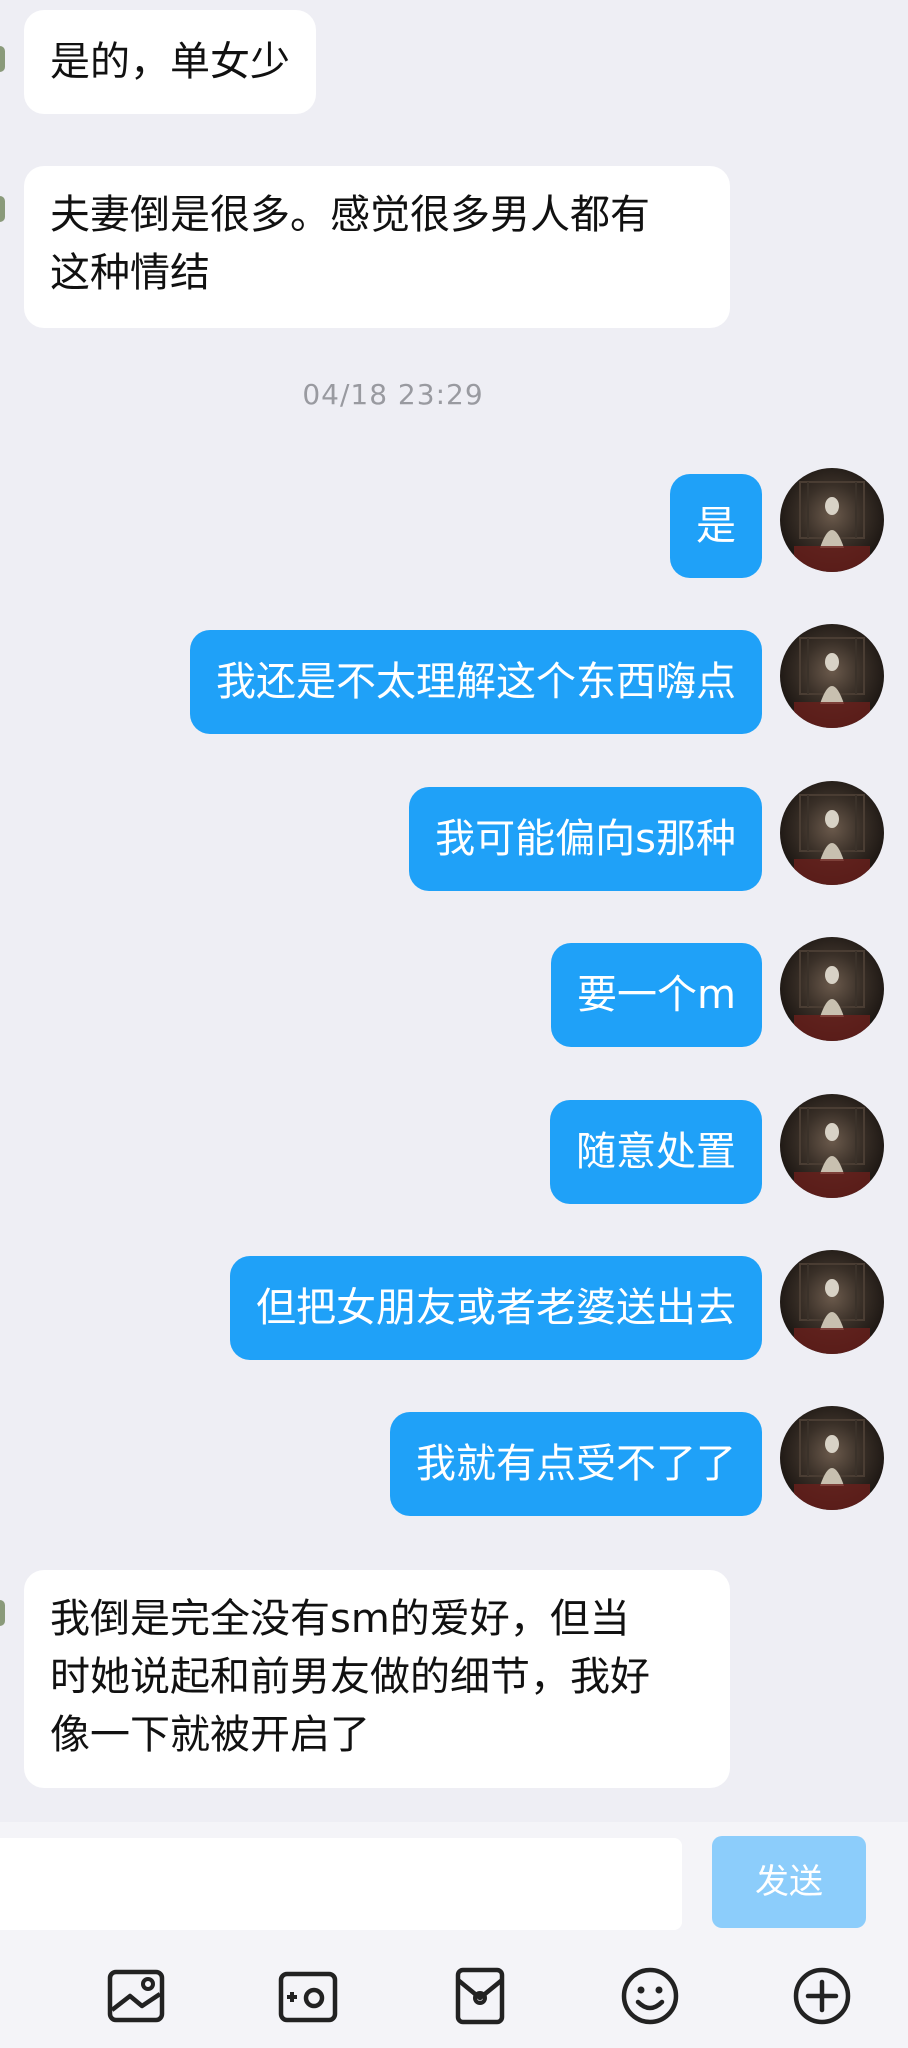 The height and width of the screenshot is (2048, 908). Describe the element at coordinates (136, 1996) in the screenshot. I see `image-icon` at that location.